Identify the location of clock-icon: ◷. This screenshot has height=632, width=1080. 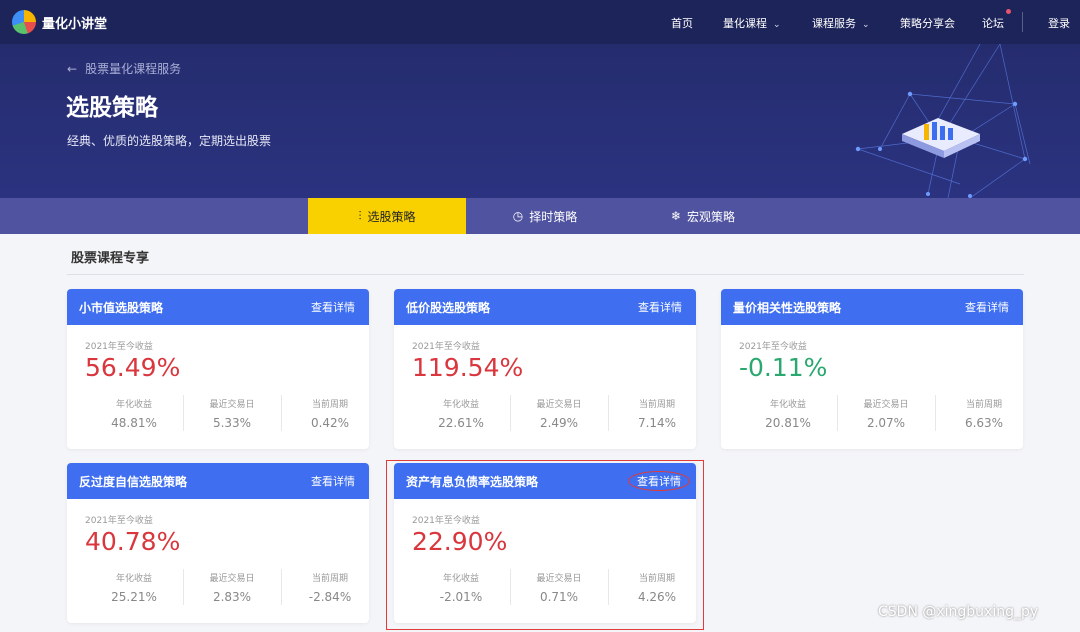
(518, 216).